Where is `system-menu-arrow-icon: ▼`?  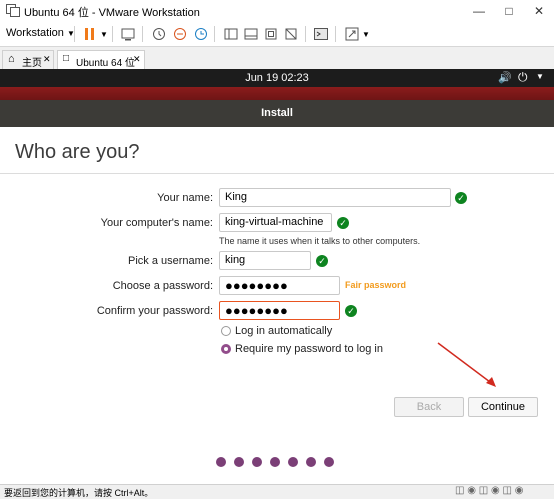 system-menu-arrow-icon: ▼ is located at coordinates (540, 76).